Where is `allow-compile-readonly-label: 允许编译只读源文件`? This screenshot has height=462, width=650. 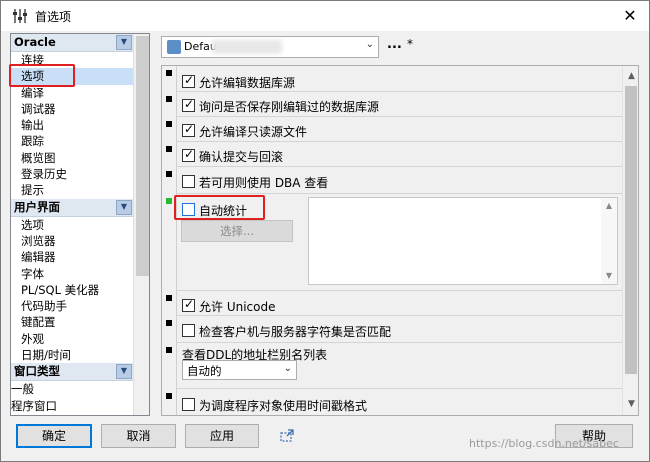 allow-compile-readonly-label: 允许编译只读源文件 is located at coordinates (253, 132).